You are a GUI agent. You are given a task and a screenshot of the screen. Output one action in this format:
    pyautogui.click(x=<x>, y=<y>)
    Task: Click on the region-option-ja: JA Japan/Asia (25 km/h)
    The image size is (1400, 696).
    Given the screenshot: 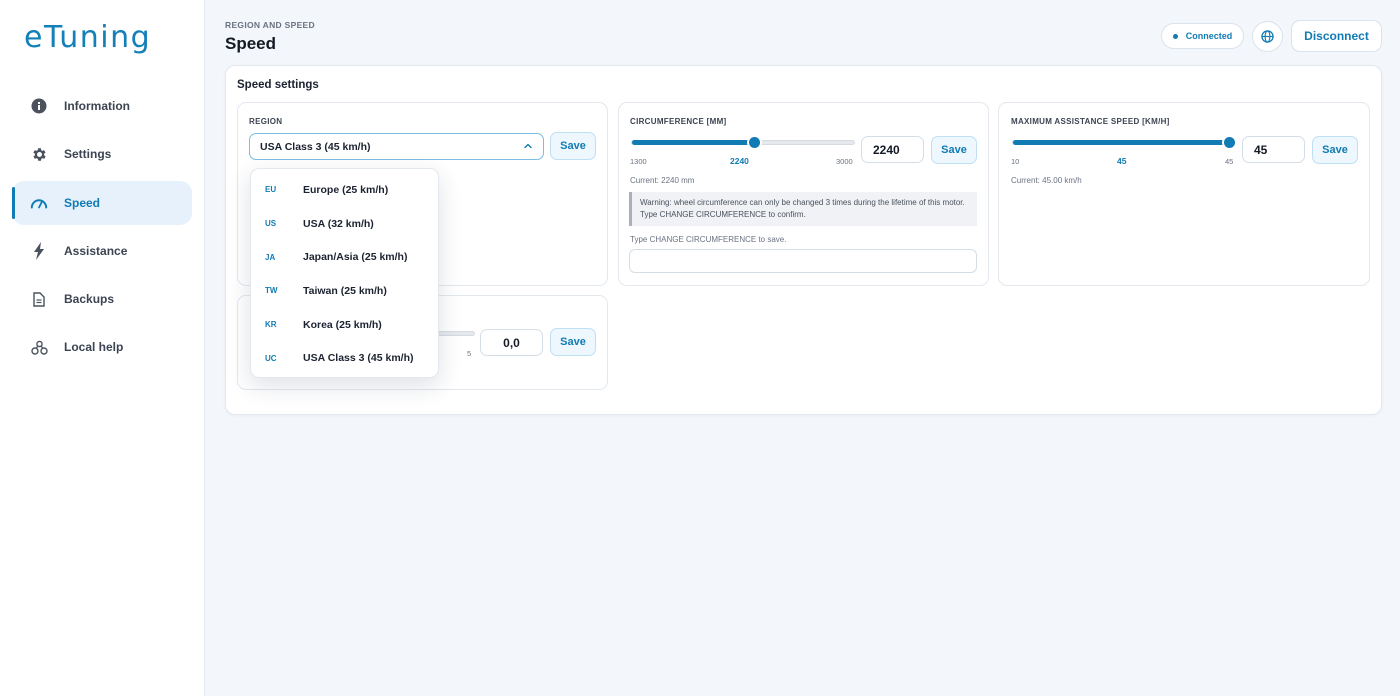 What is the action you would take?
    pyautogui.click(x=344, y=257)
    